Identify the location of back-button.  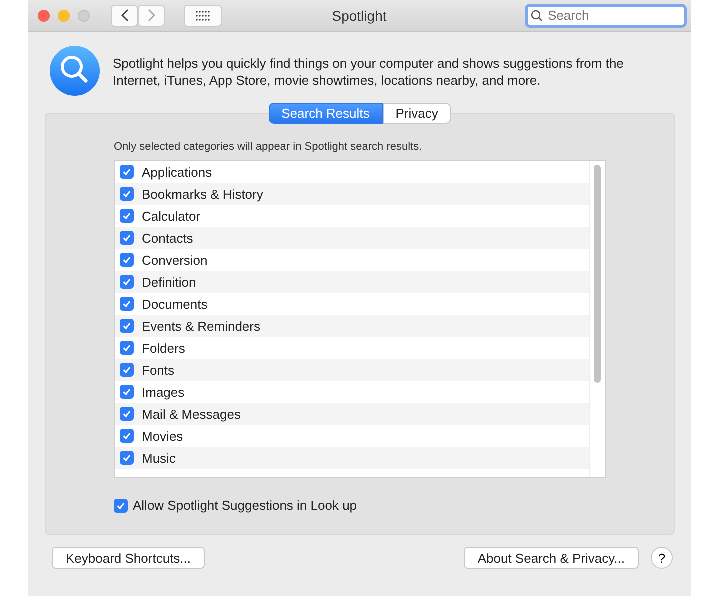
(124, 15).